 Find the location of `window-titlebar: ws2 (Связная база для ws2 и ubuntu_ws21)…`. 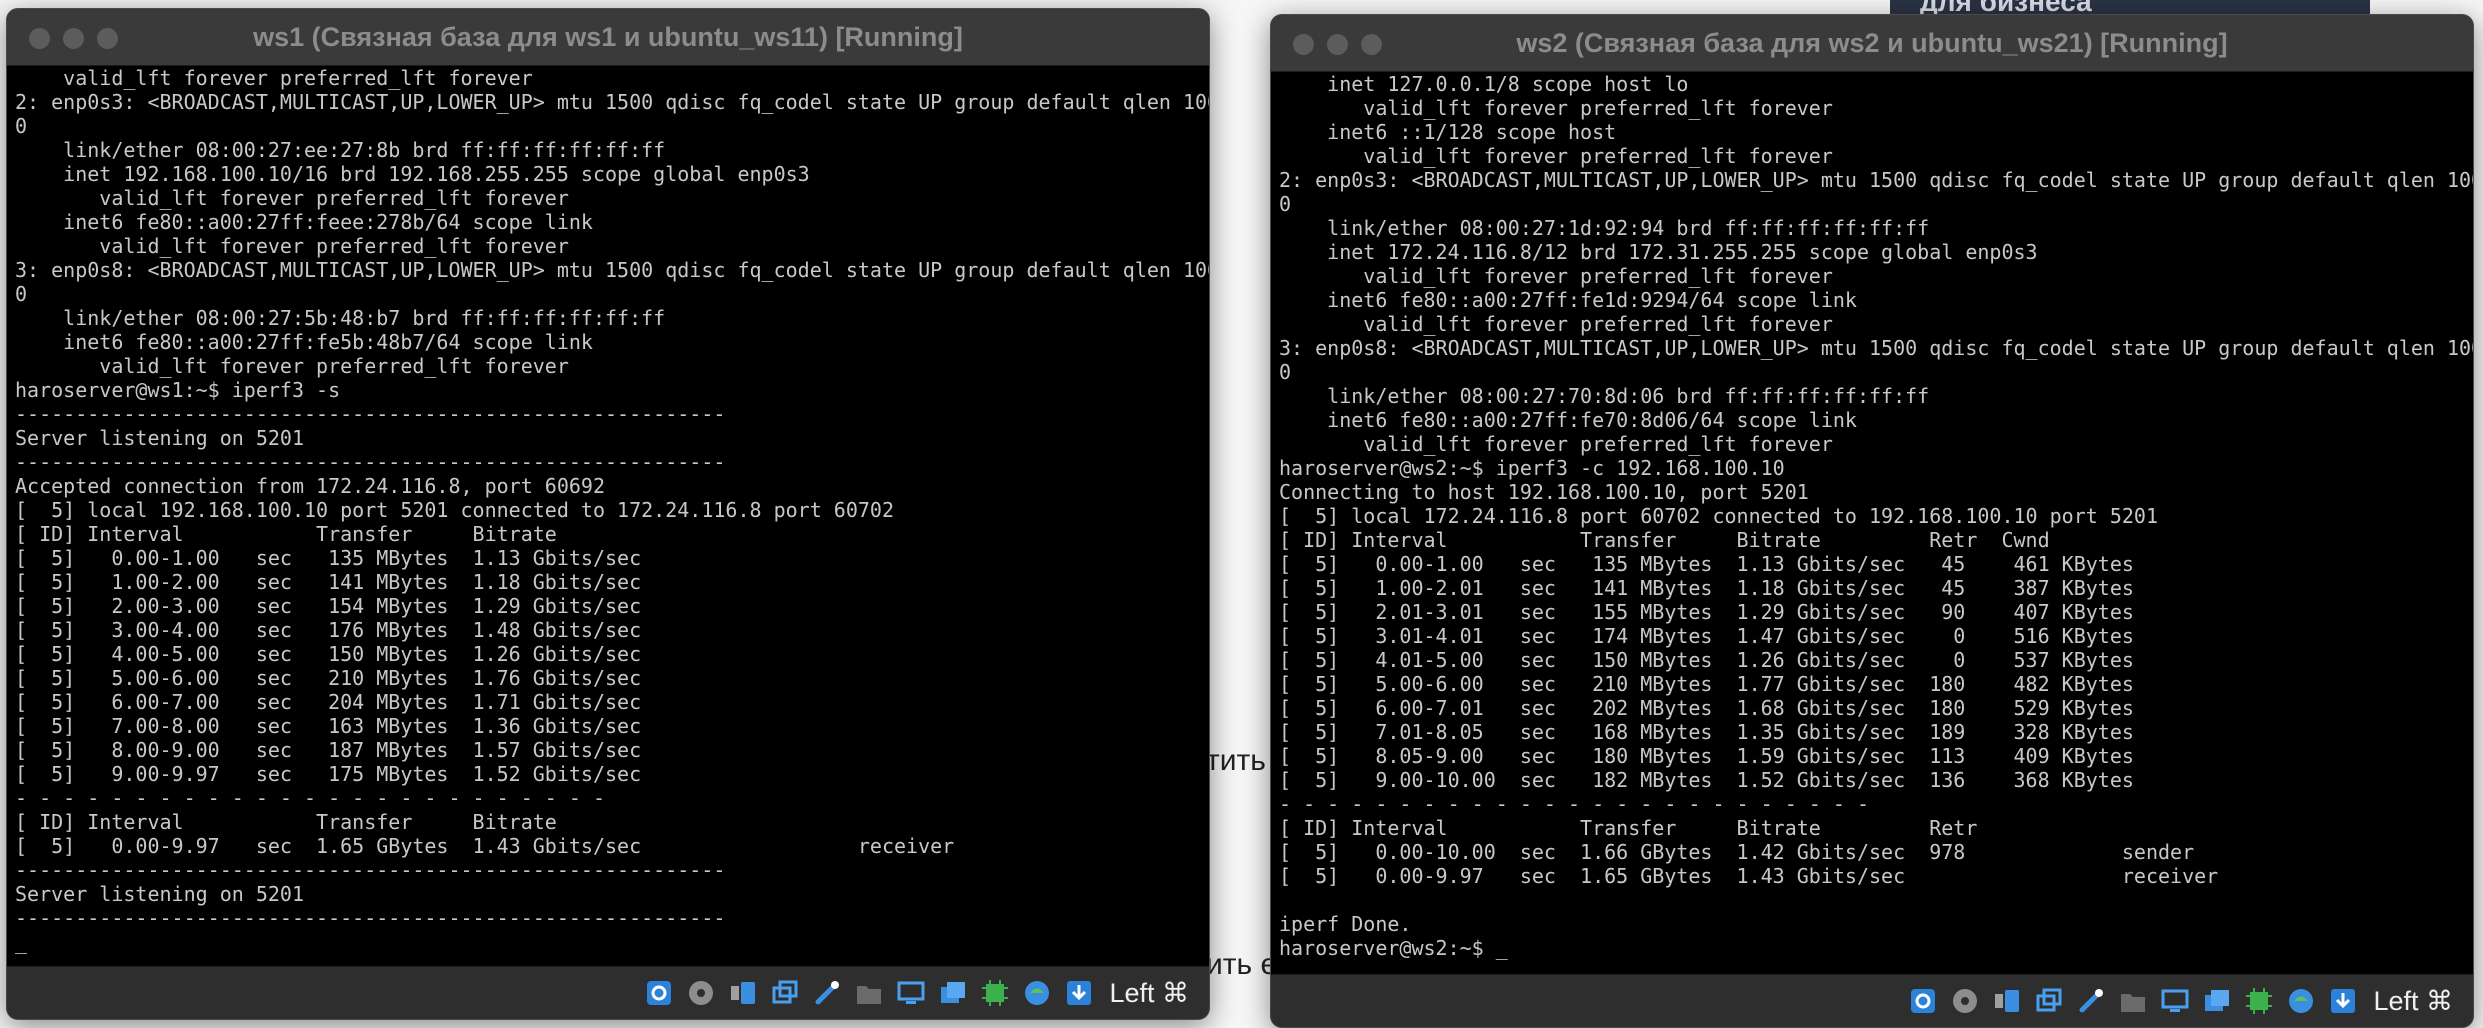

window-titlebar: ws2 (Связная база для ws2 и ubuntu_ws21)… is located at coordinates (1872, 43).